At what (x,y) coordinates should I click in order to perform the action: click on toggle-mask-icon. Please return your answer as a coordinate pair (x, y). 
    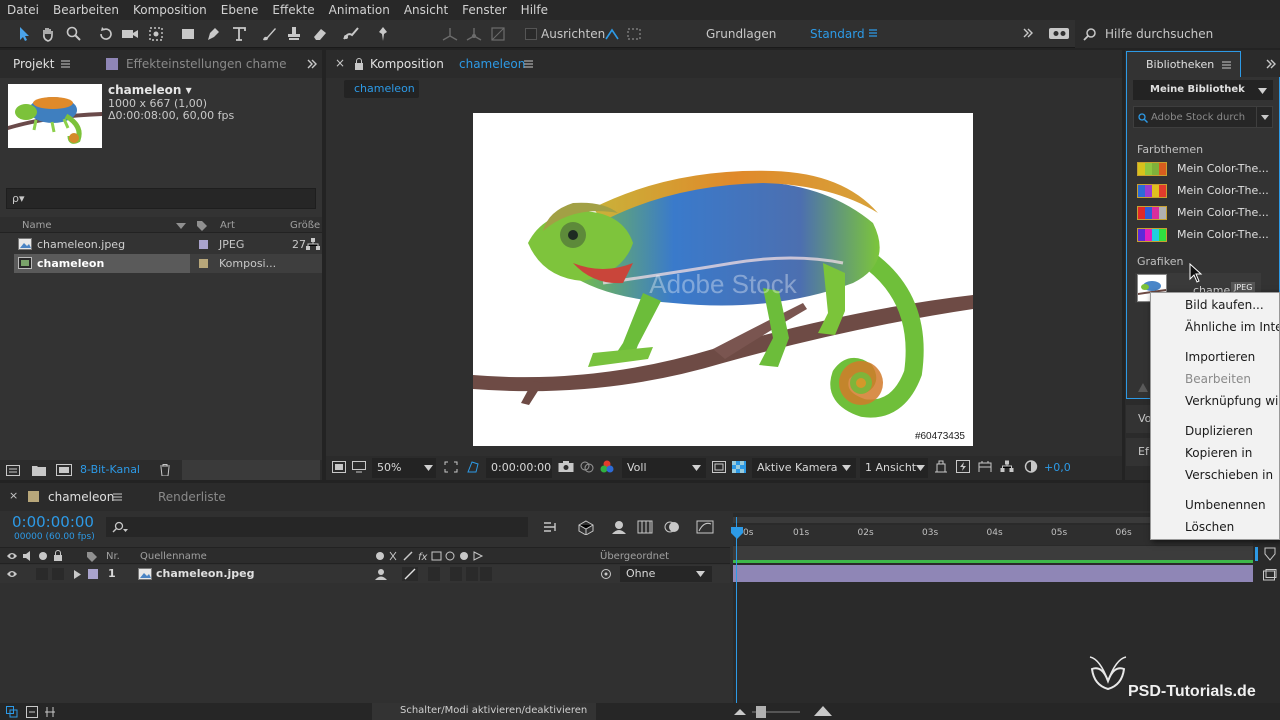
    Looking at the image, I should click on (473, 467).